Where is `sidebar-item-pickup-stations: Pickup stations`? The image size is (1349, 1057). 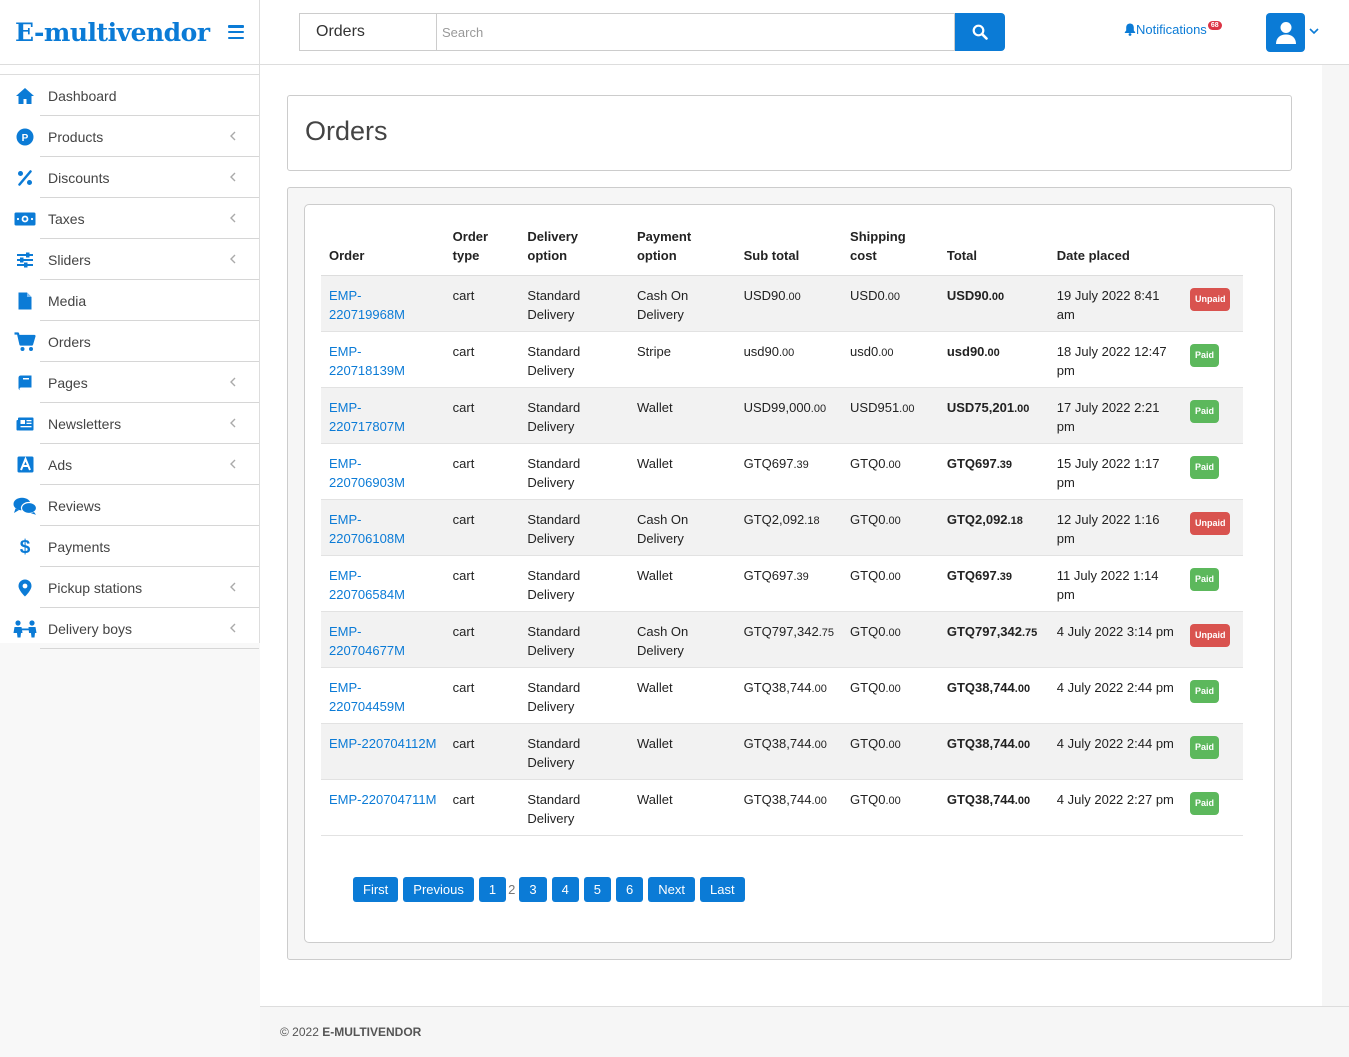 sidebar-item-pickup-stations: Pickup stations is located at coordinates (129, 587).